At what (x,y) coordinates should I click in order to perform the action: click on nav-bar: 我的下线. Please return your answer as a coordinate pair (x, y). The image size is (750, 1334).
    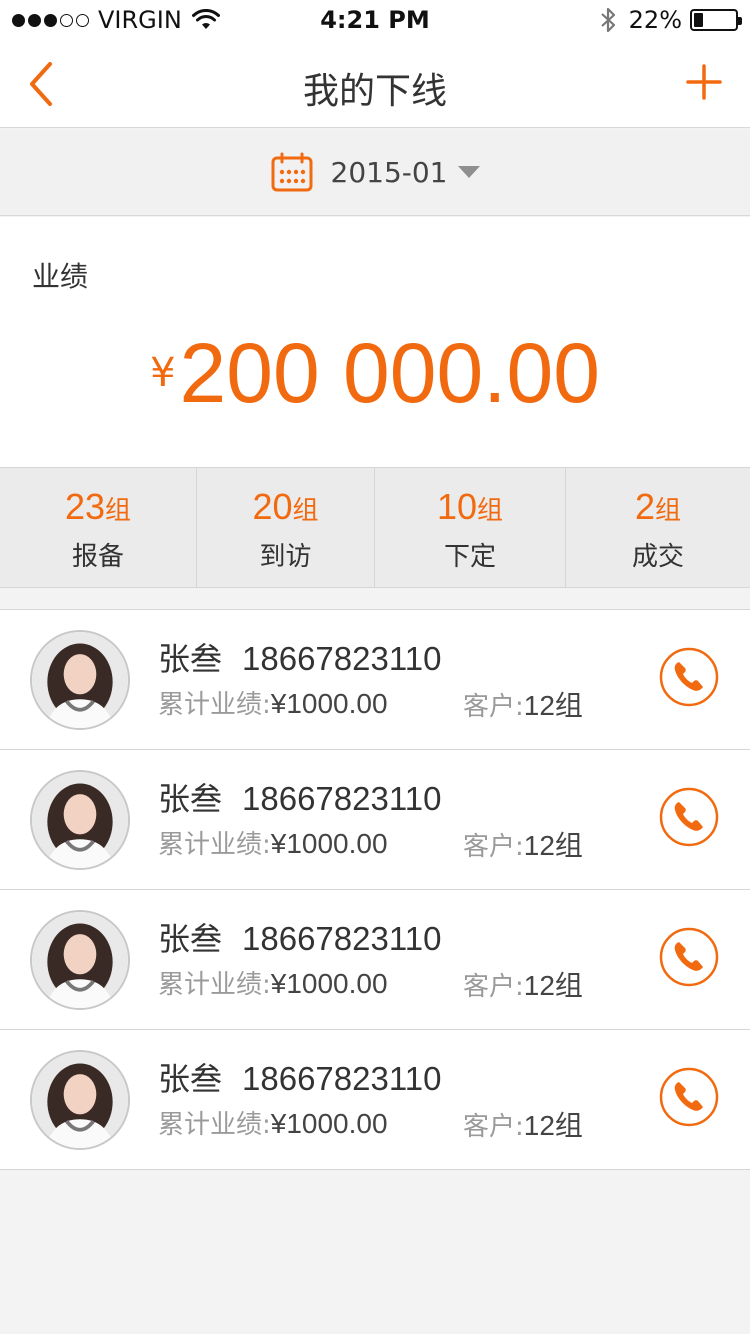
    Looking at the image, I should click on (375, 84).